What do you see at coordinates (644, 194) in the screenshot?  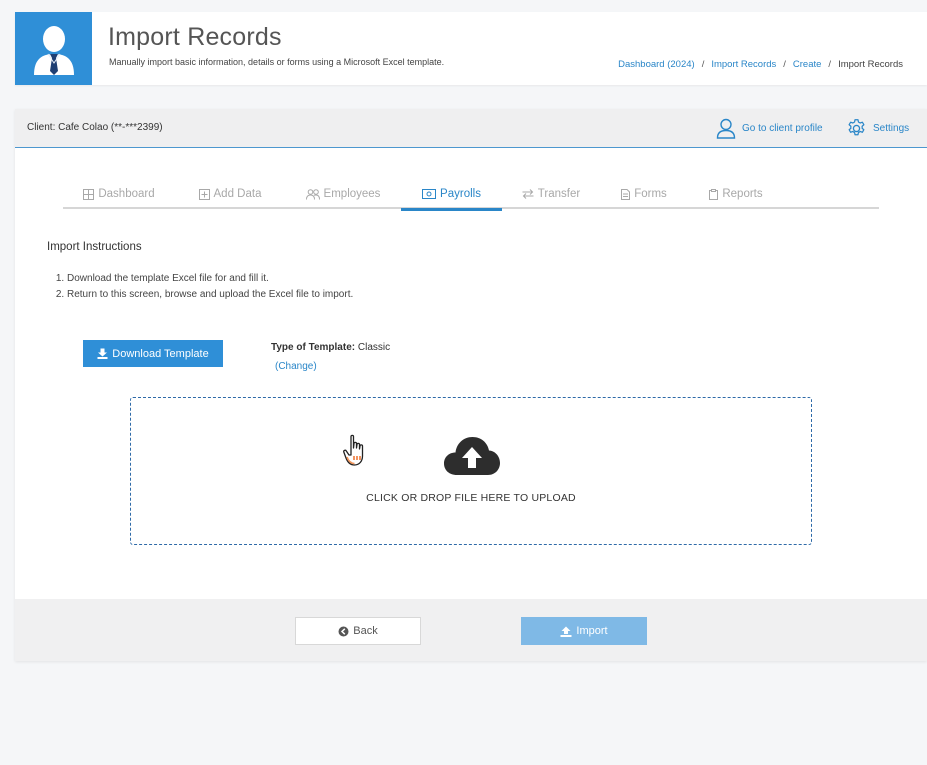 I see `tab-forms: Forms` at bounding box center [644, 194].